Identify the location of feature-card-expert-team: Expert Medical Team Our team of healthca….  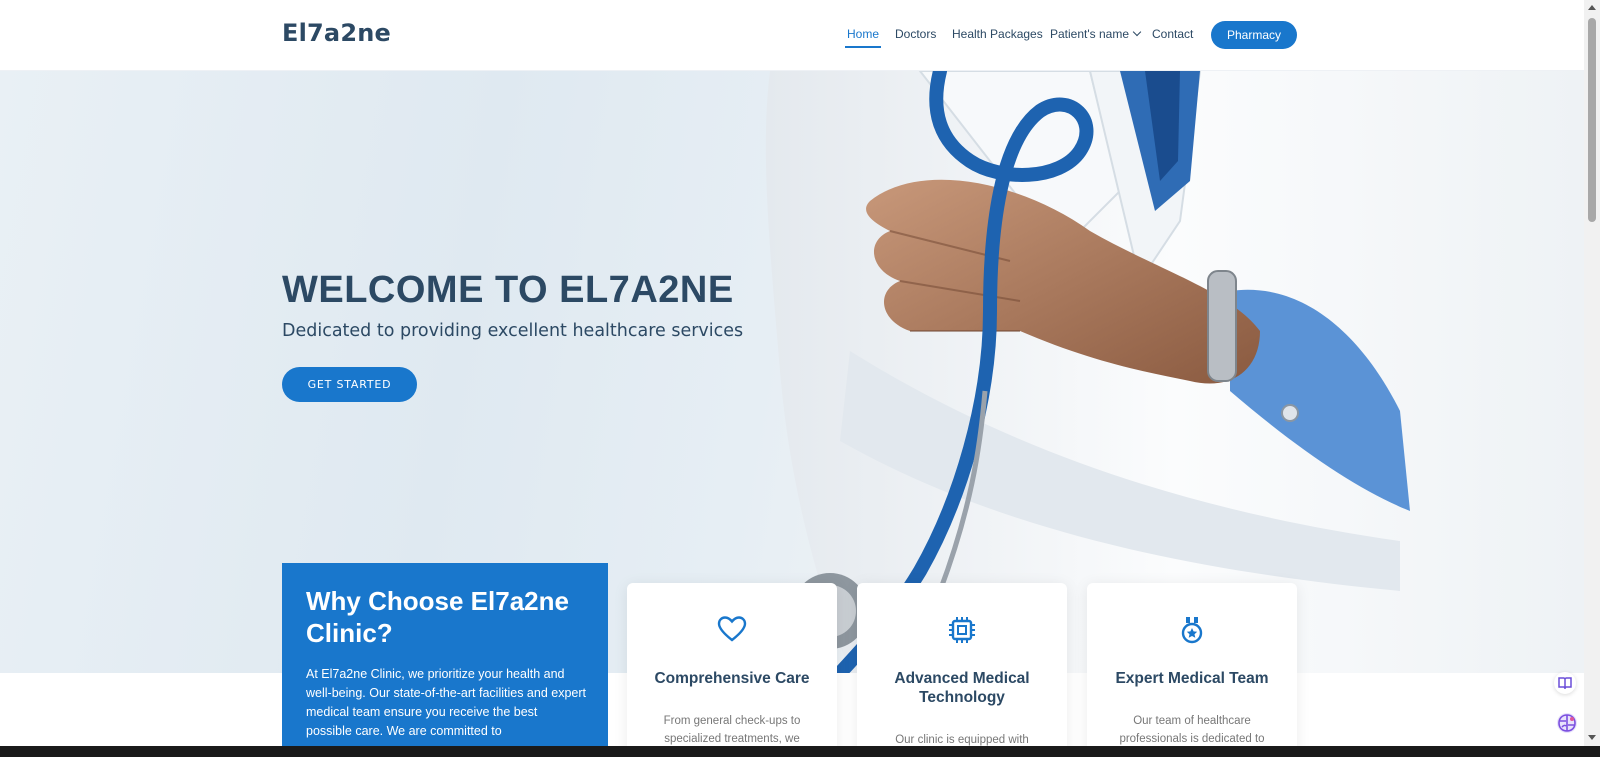
(1192, 664).